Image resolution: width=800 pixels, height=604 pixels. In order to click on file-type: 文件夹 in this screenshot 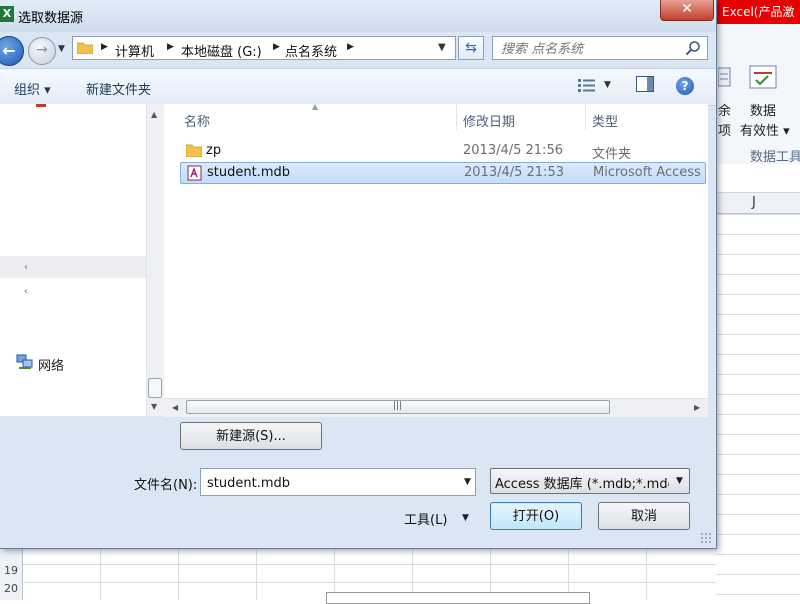, I will do `click(612, 154)`.